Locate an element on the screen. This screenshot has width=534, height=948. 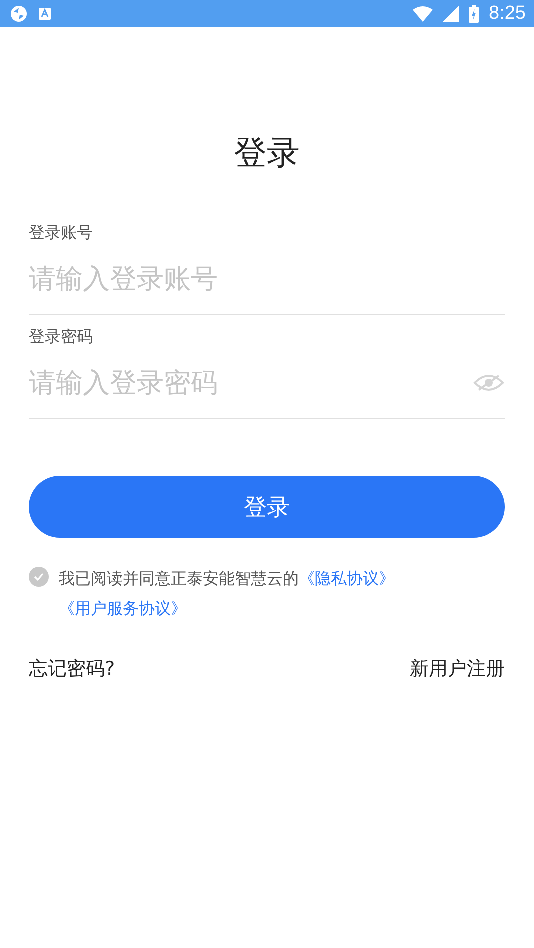
signal-icon is located at coordinates (451, 14).